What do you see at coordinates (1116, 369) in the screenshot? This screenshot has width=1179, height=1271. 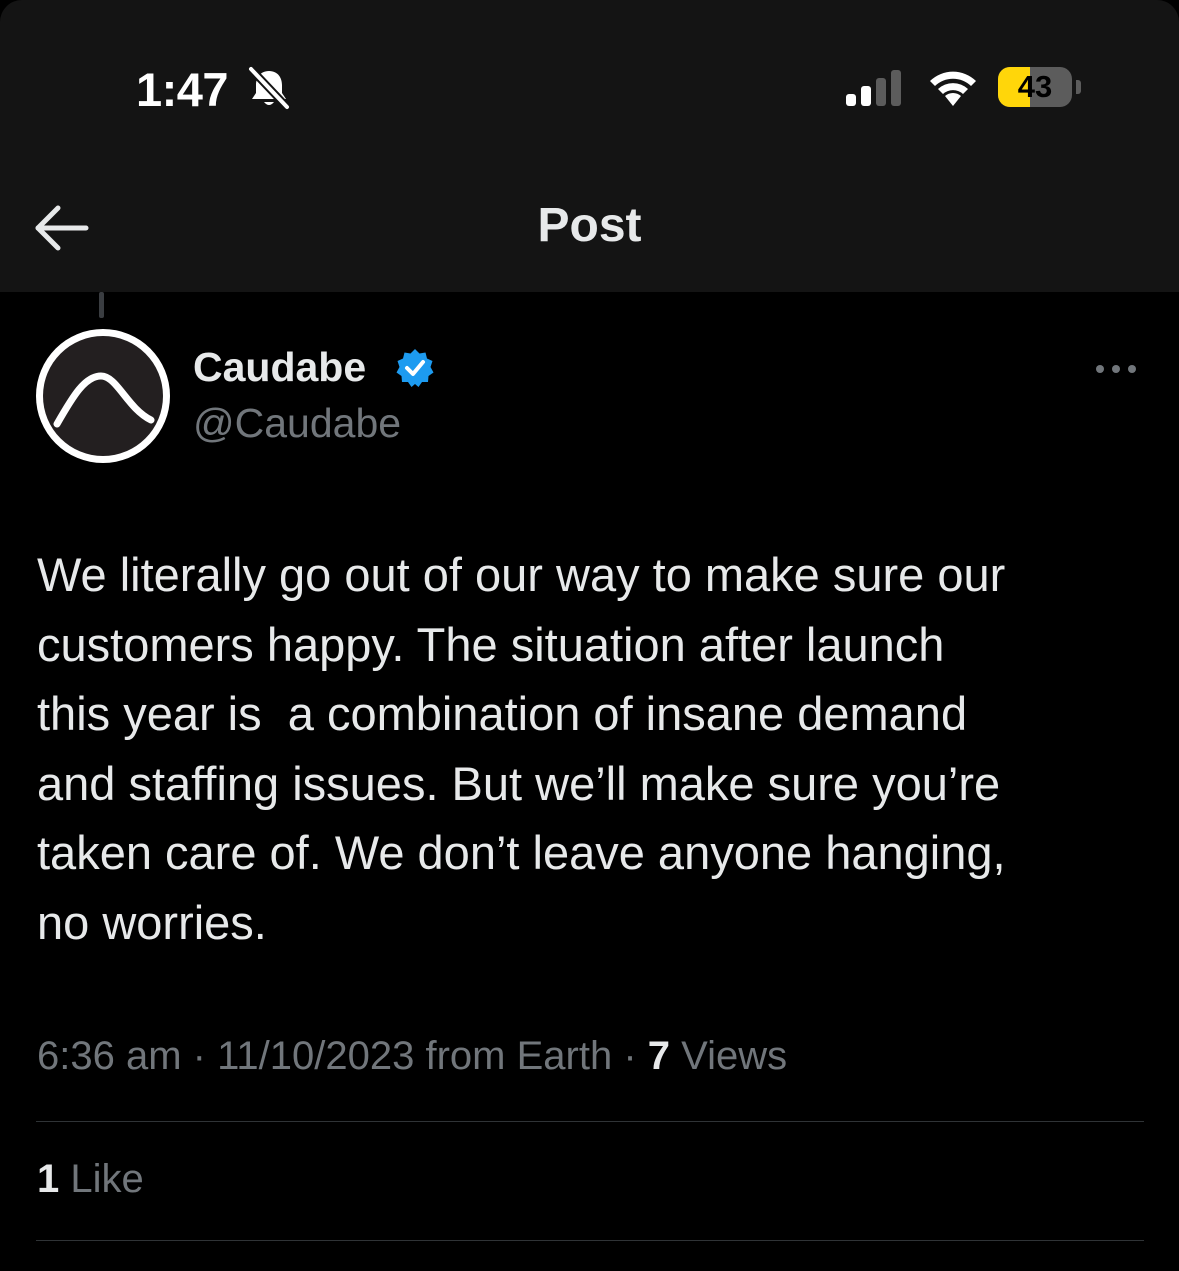 I see `more-options-icon` at bounding box center [1116, 369].